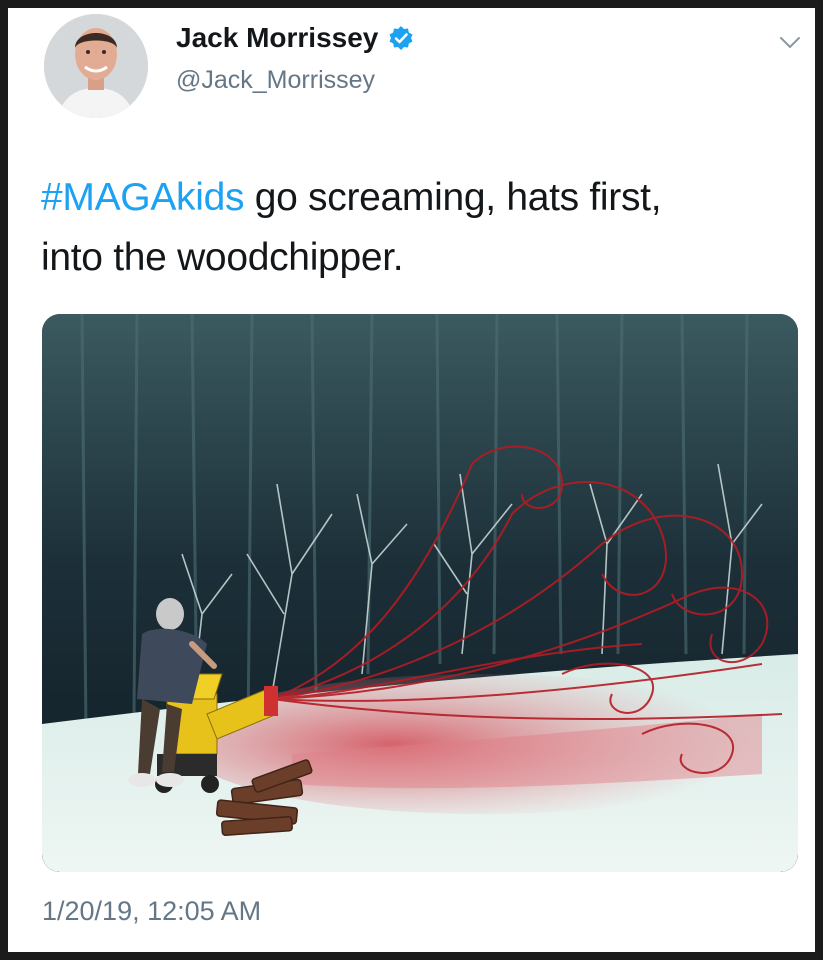 The width and height of the screenshot is (823, 960). What do you see at coordinates (401, 38) in the screenshot?
I see `verified-badge-icon` at bounding box center [401, 38].